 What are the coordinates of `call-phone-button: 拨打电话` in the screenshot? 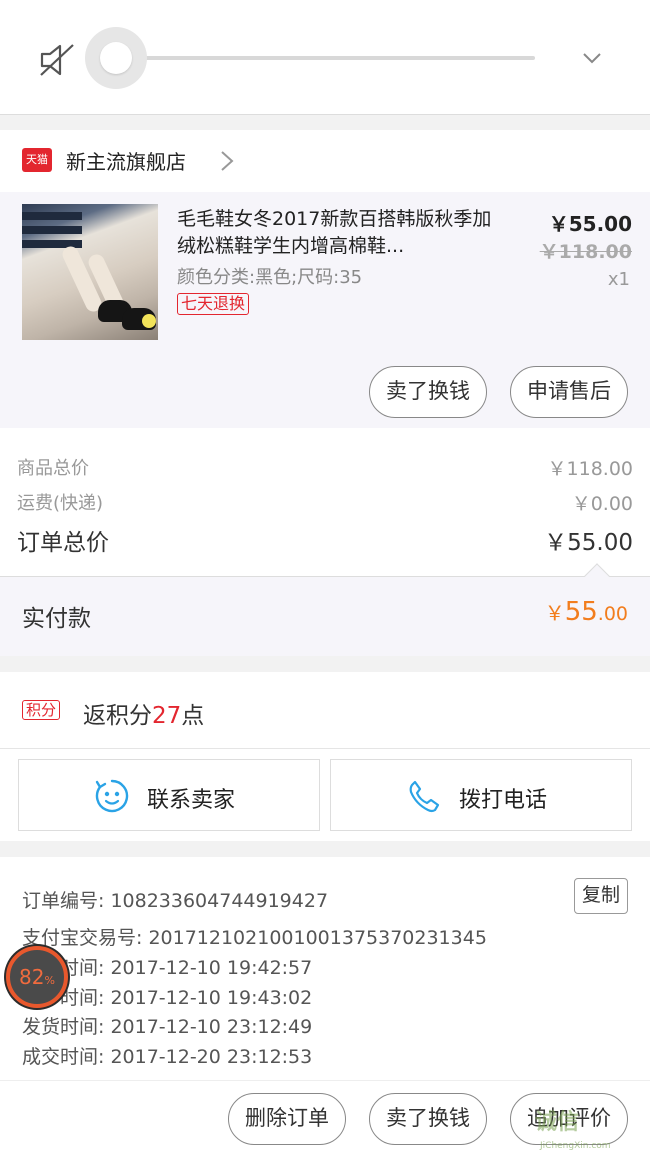 It's located at (481, 795).